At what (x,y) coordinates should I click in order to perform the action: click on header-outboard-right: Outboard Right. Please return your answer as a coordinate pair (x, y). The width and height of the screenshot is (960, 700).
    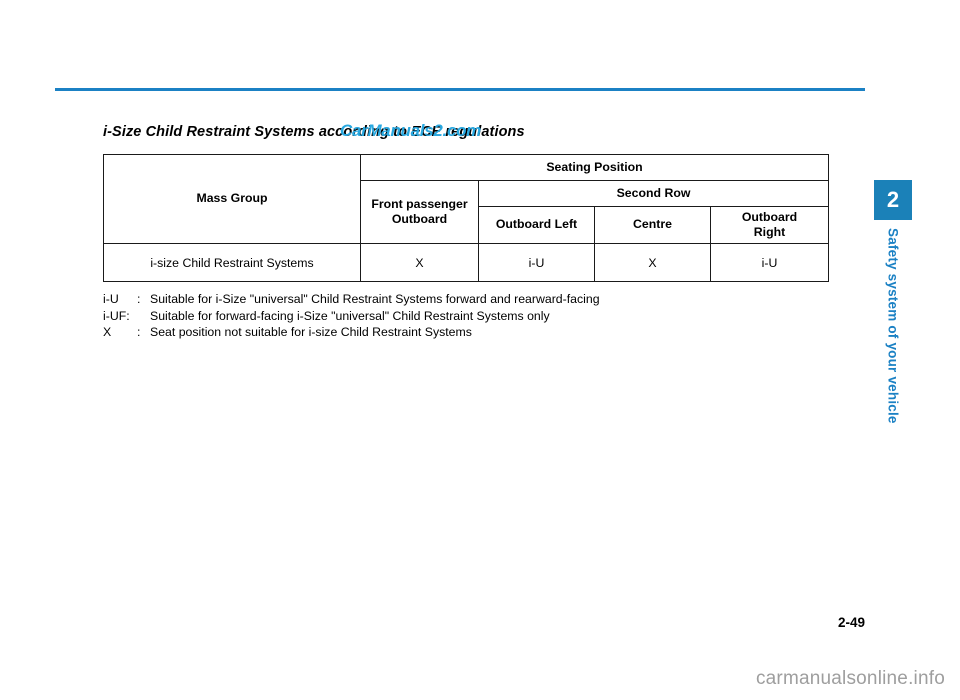
    Looking at the image, I should click on (769, 225).